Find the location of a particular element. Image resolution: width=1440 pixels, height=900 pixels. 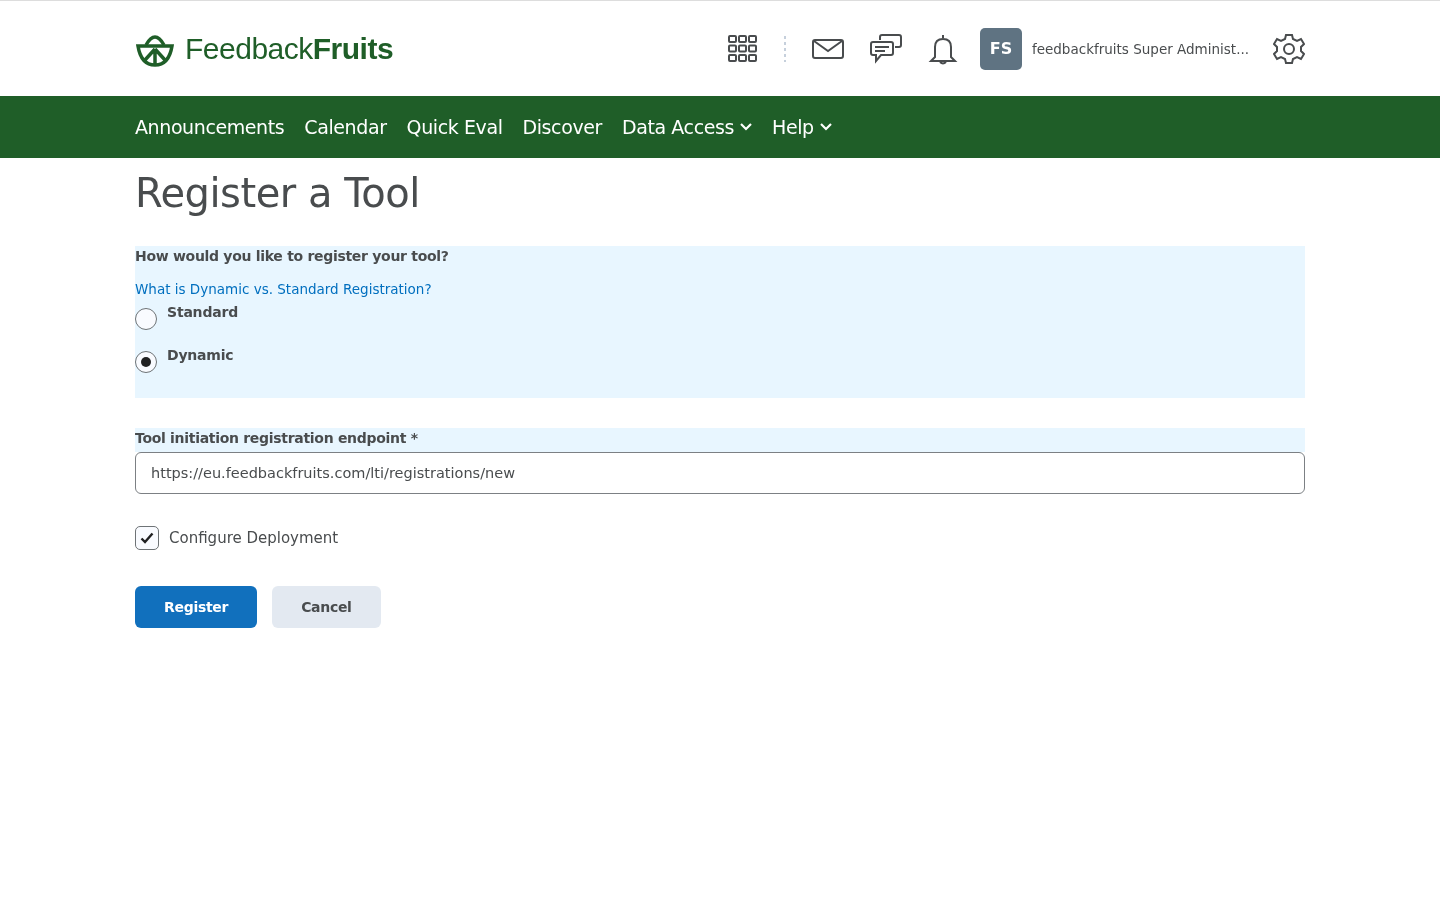

nav-link: Quick Eval is located at coordinates (454, 127).